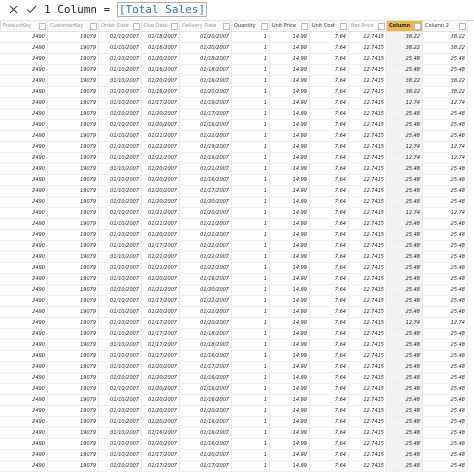 This screenshot has height=472, width=474. I want to click on column-header: Order Date, so click(120, 26).